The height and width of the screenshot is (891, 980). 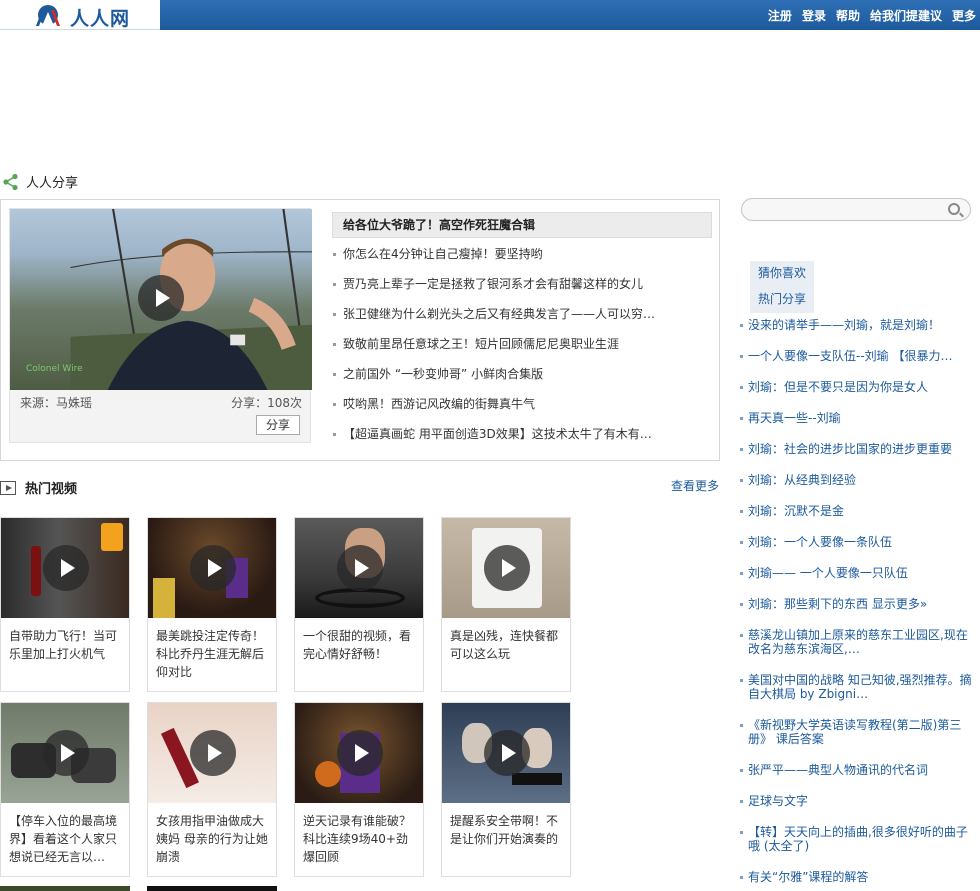 I want to click on video-card: 逆天记录有谁能破？科比连续9场40+劲爆回顾, so click(x=359, y=789).